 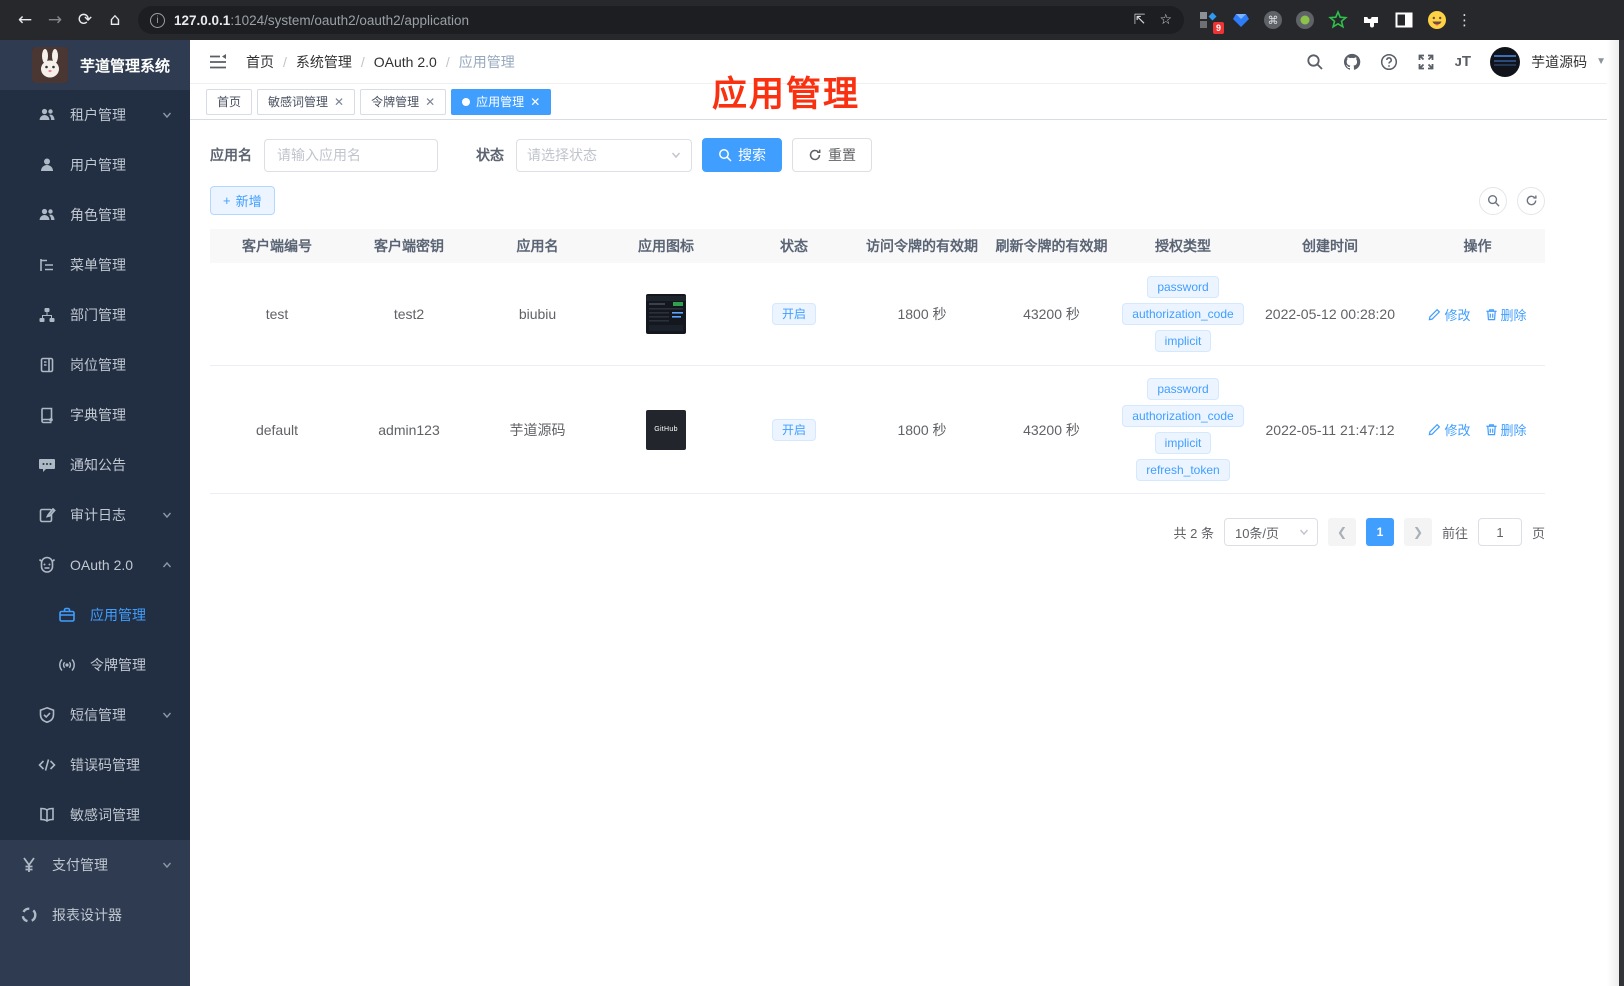 I want to click on extension-star-icon, so click(x=1338, y=20).